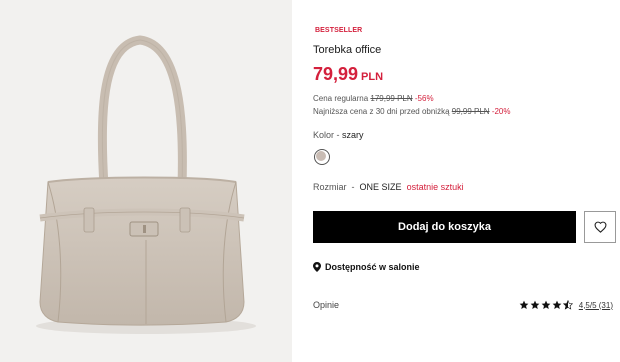 This screenshot has width=620, height=362. I want to click on heart-icon, so click(600, 227).